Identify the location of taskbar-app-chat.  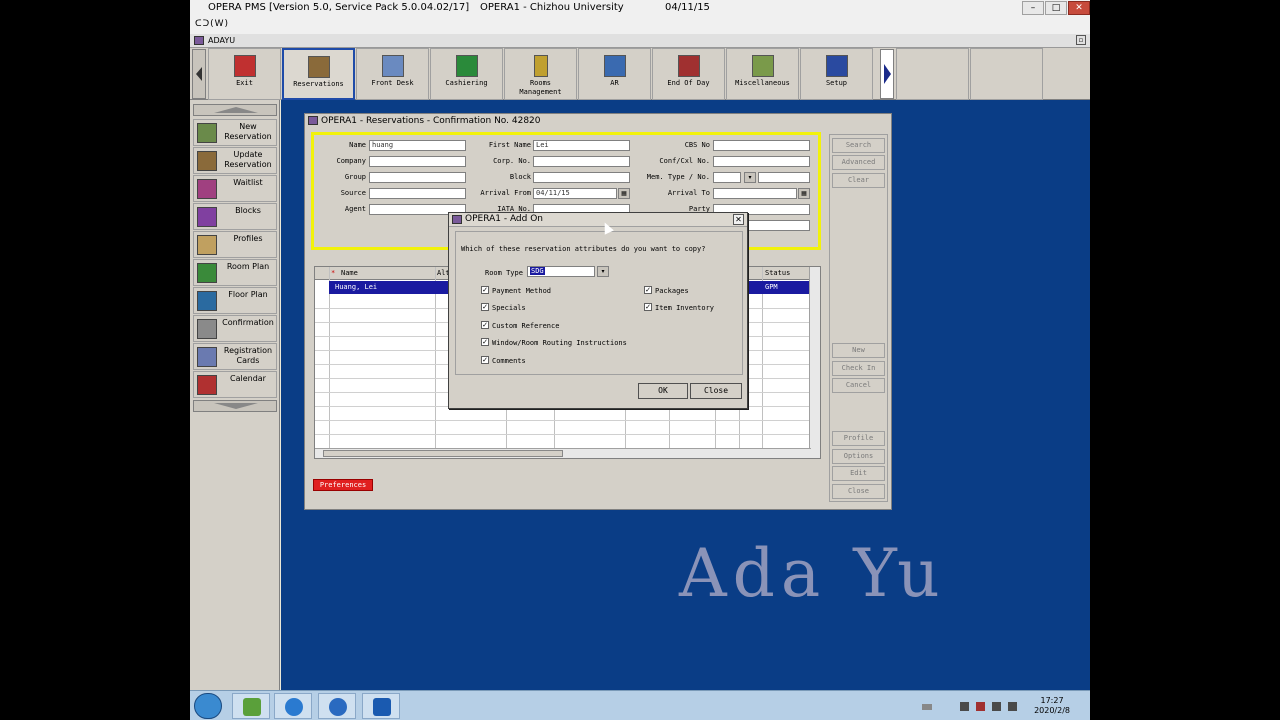
(337, 706).